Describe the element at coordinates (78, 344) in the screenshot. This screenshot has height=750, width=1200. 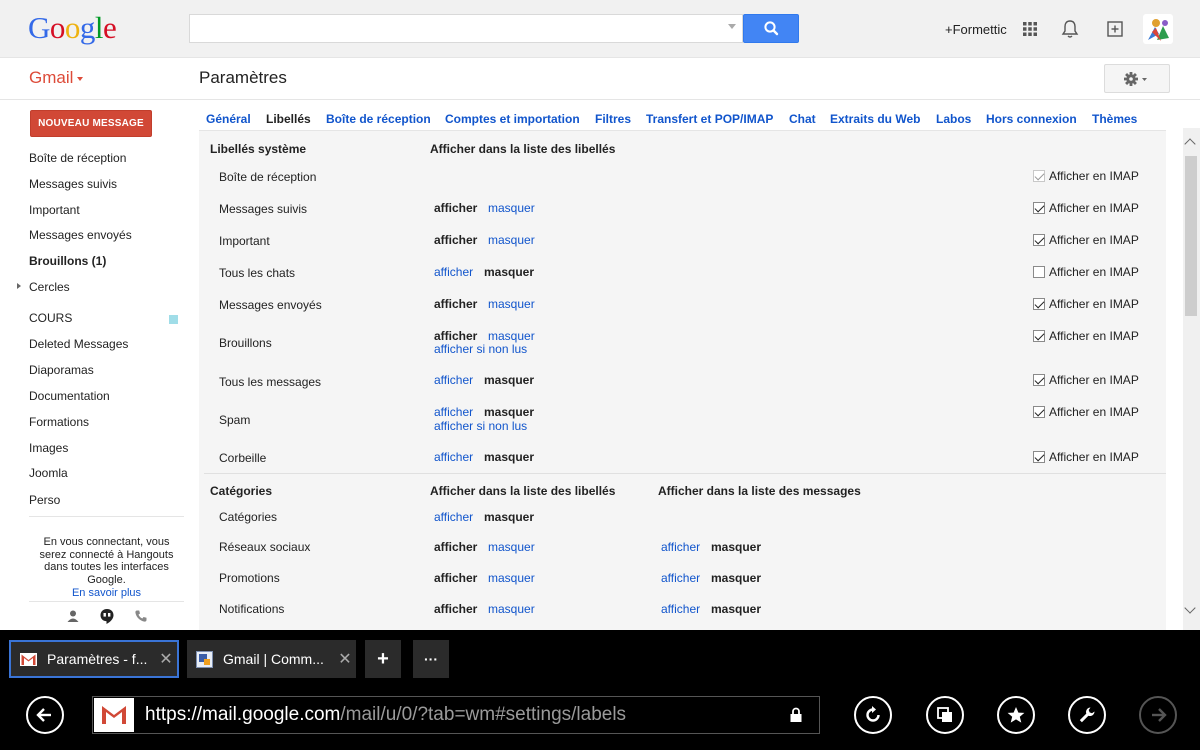
I see `sidebar-item-deleted-messages: Deleted Messages` at that location.